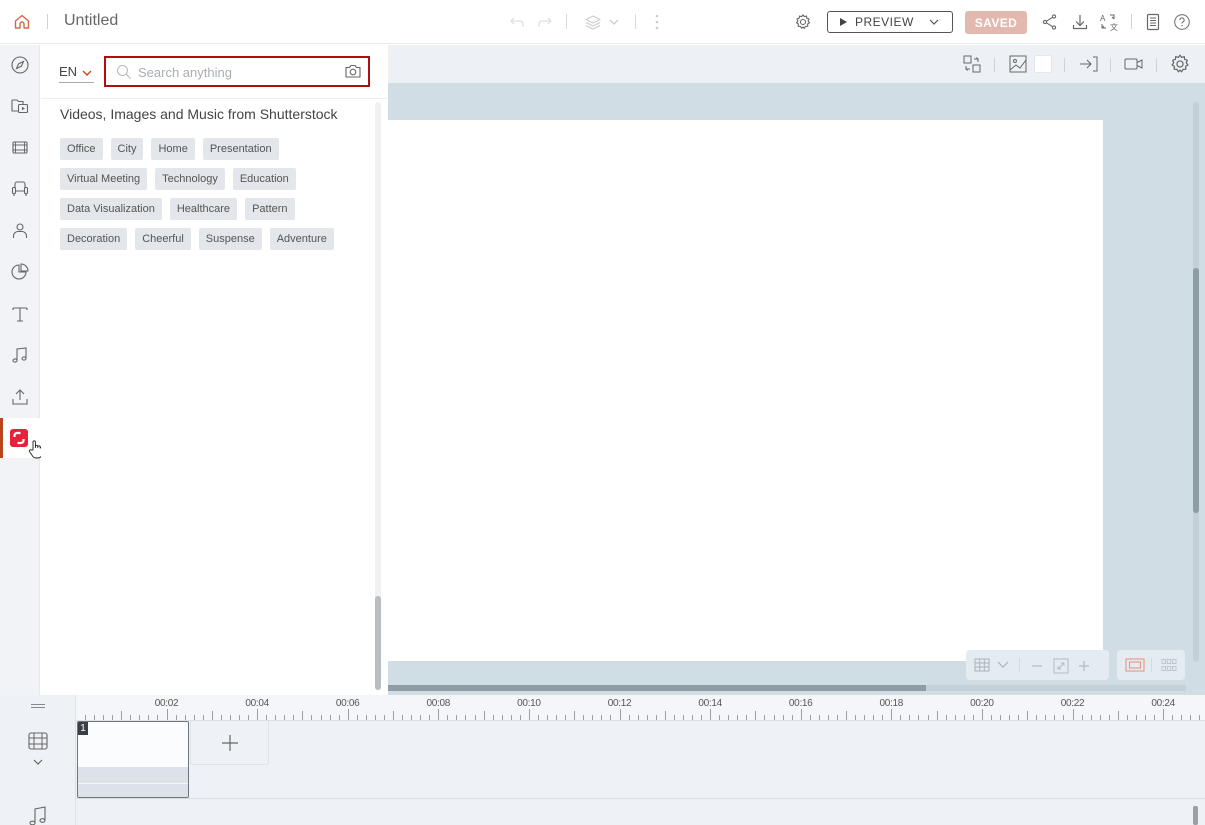 The height and width of the screenshot is (825, 1205). What do you see at coordinates (657, 22) in the screenshot?
I see `more-vertical-icon` at bounding box center [657, 22].